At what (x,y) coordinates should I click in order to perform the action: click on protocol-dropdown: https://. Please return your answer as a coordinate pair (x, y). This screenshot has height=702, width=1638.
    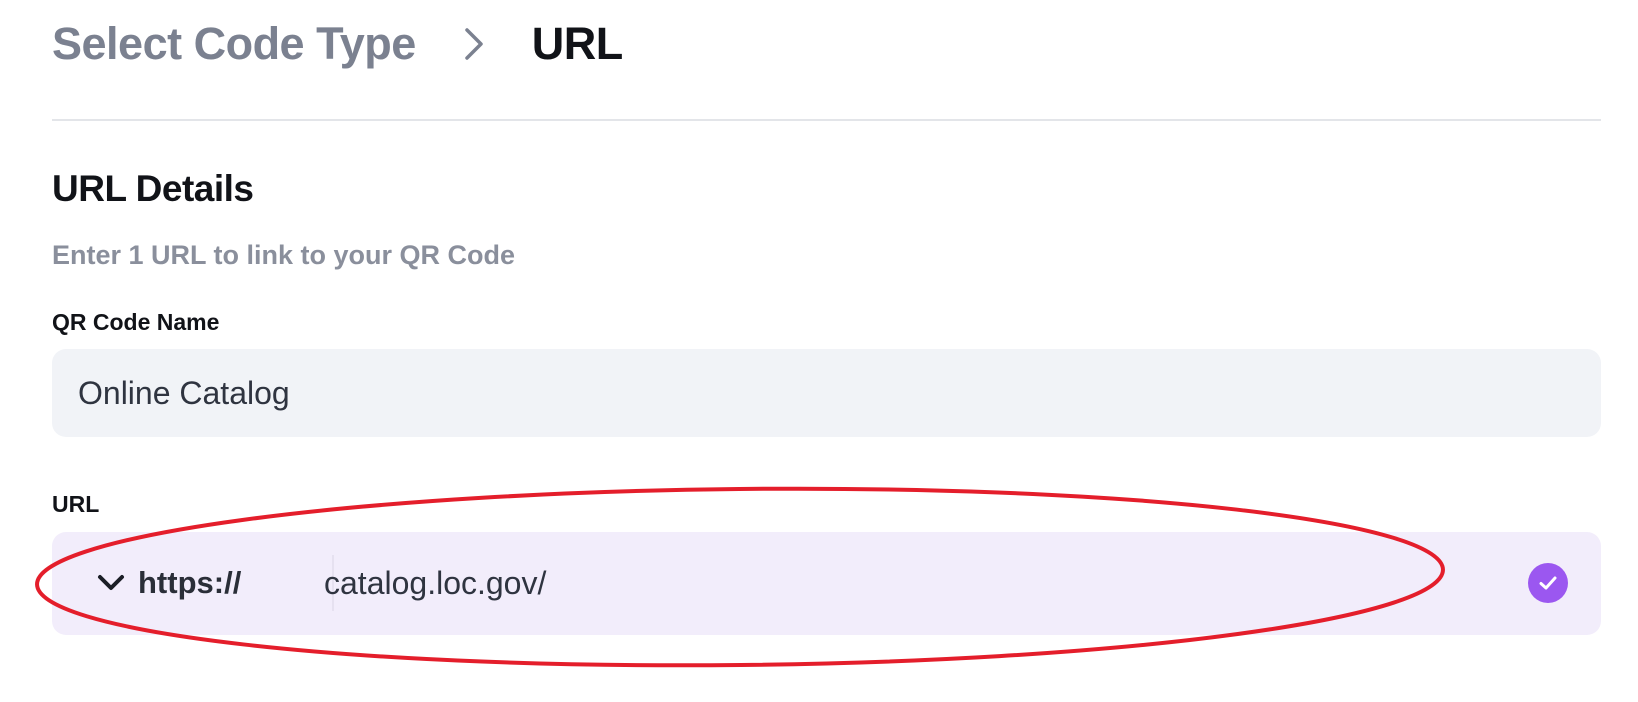
    Looking at the image, I should click on (216, 583).